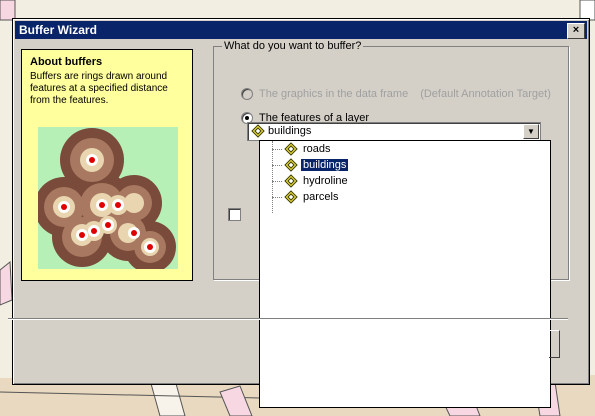 Image resolution: width=595 pixels, height=416 pixels. I want to click on title-bar: Buffer Wizard ×, so click(301, 30).